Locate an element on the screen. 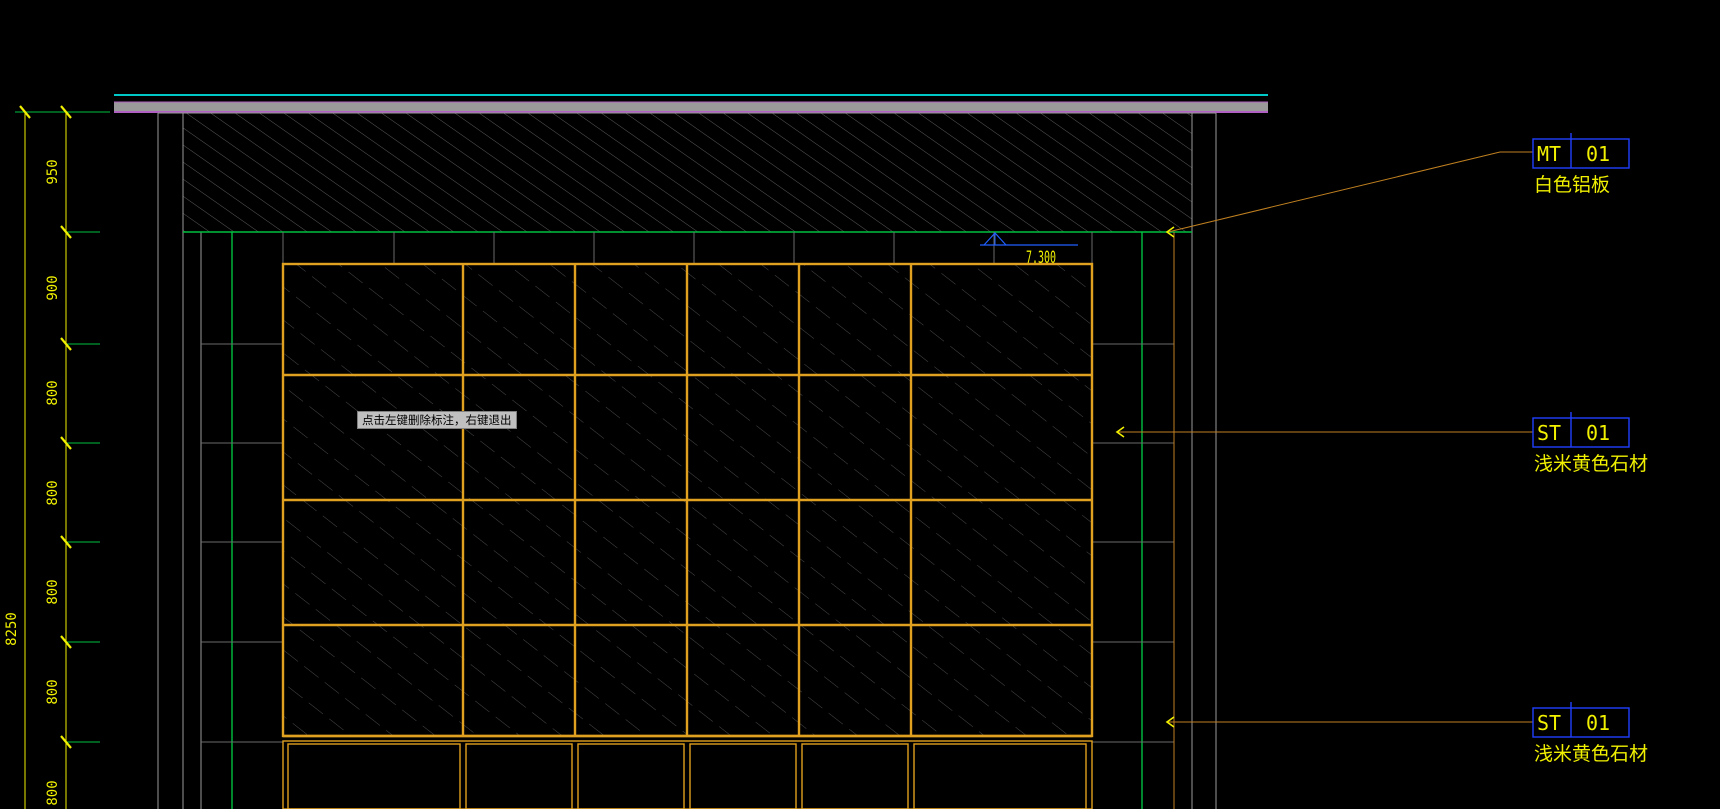 This screenshot has height=809, width=1720. roof-cap is located at coordinates (691, 103).